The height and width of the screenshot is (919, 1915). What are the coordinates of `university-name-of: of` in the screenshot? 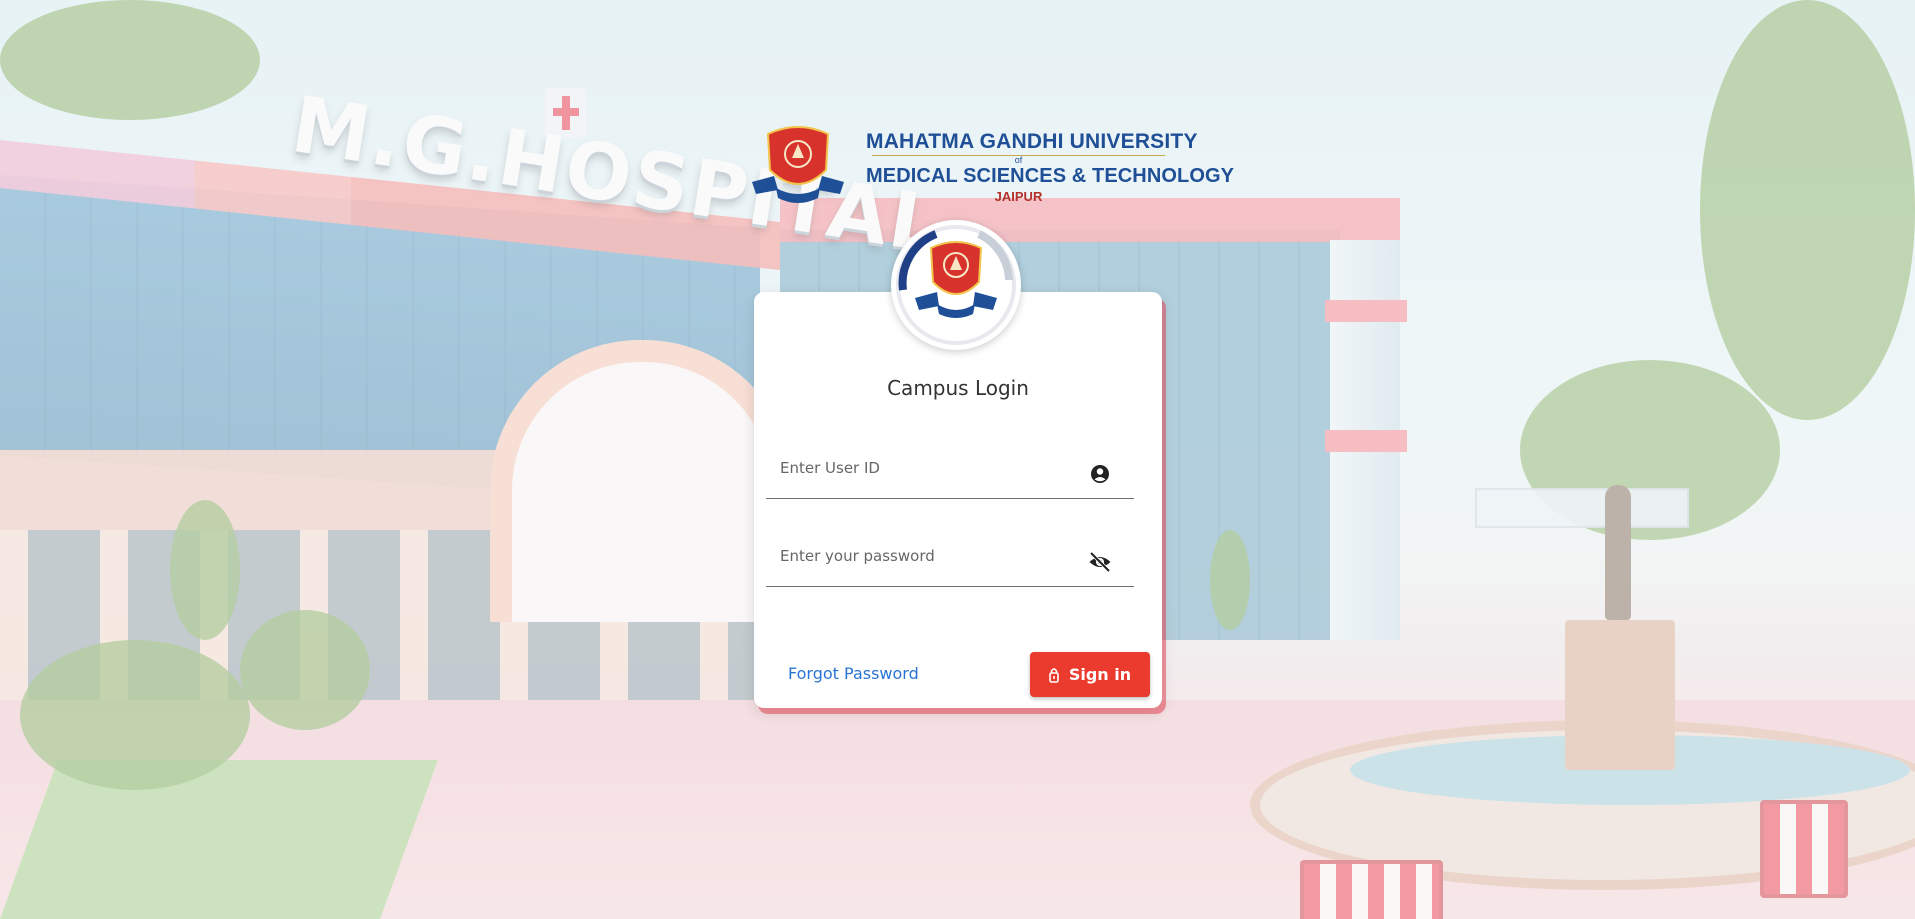 It's located at (1018, 160).